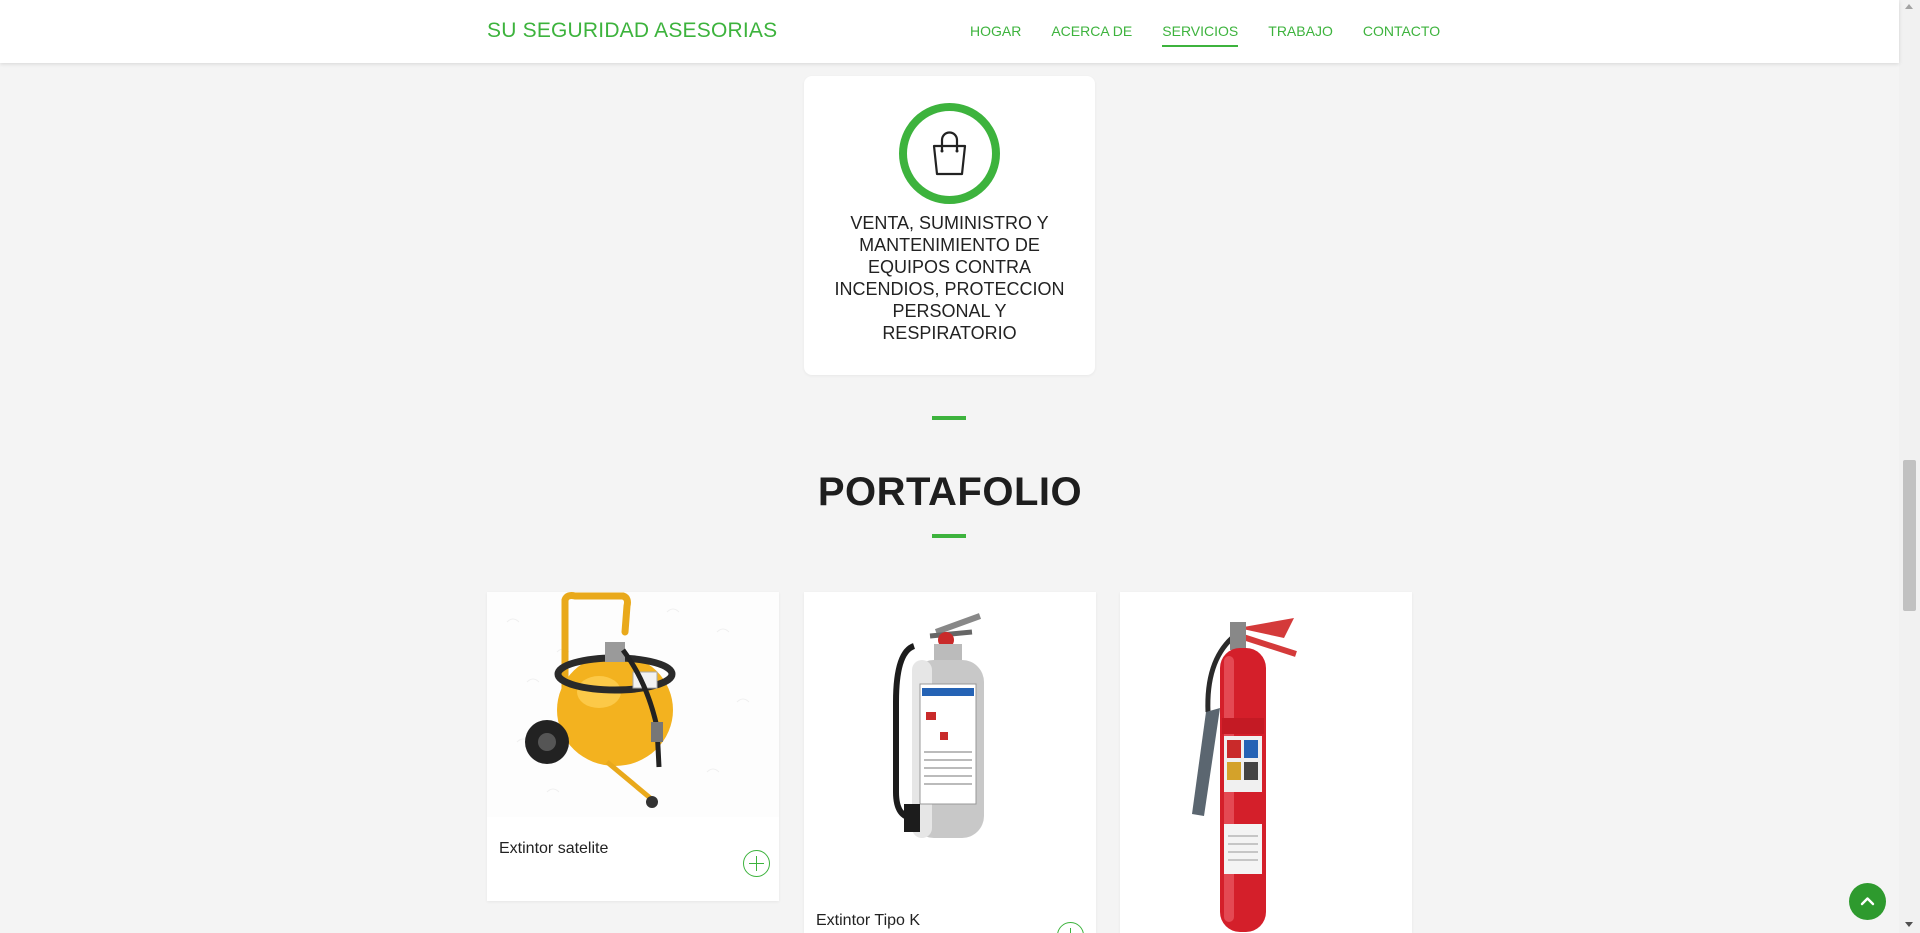 The image size is (1920, 933). Describe the element at coordinates (1909, 6) in the screenshot. I see `scroll-up-arrow-icon` at that location.